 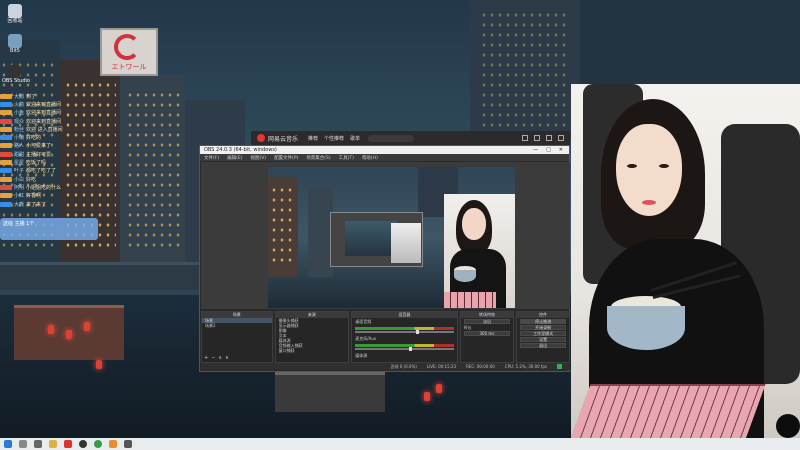 What do you see at coordinates (113, 444) in the screenshot?
I see `folder-icon` at bounding box center [113, 444].